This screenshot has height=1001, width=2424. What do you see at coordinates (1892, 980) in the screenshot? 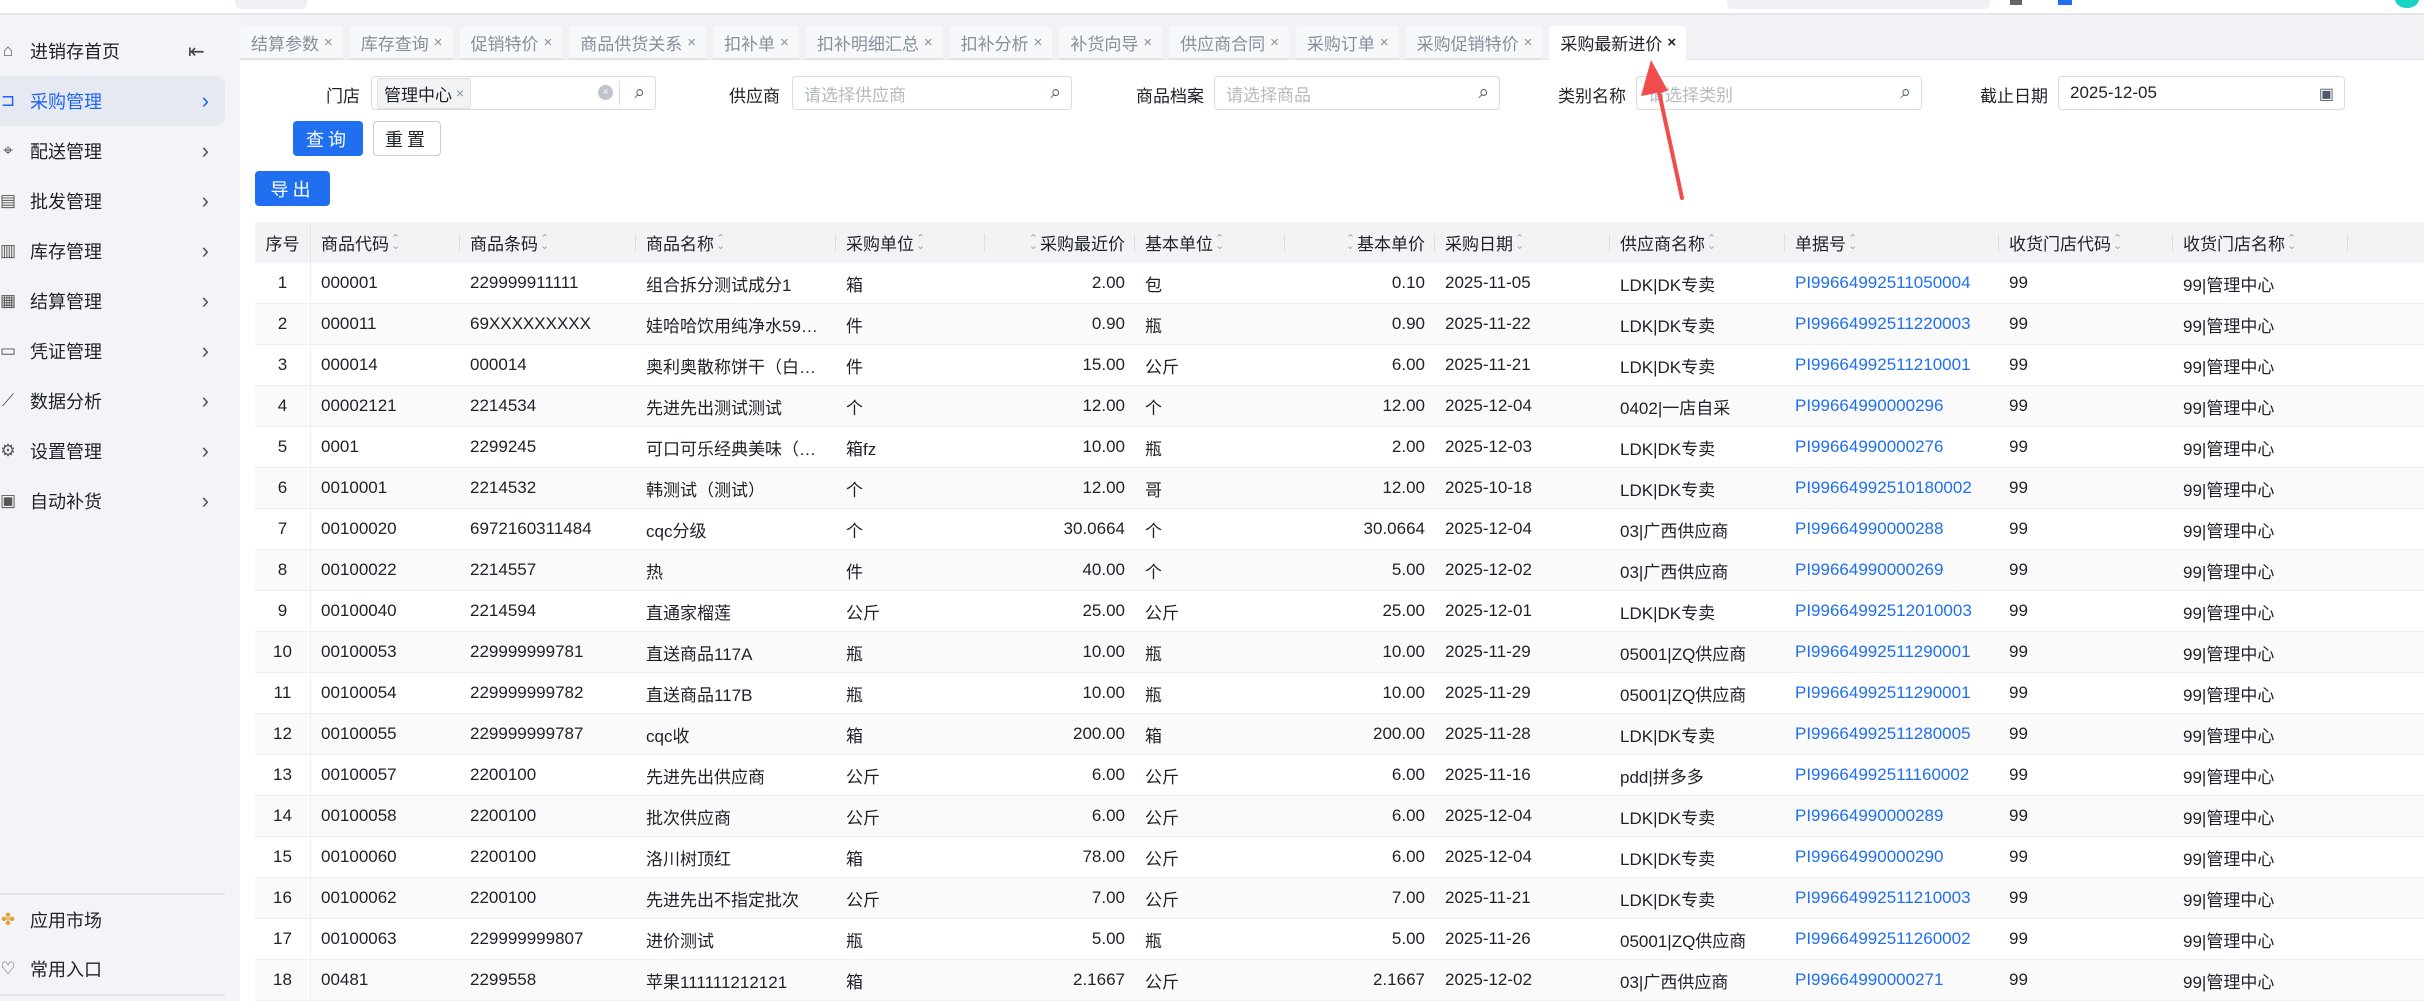
I see `document-number-link: PI99664990000271` at bounding box center [1892, 980].